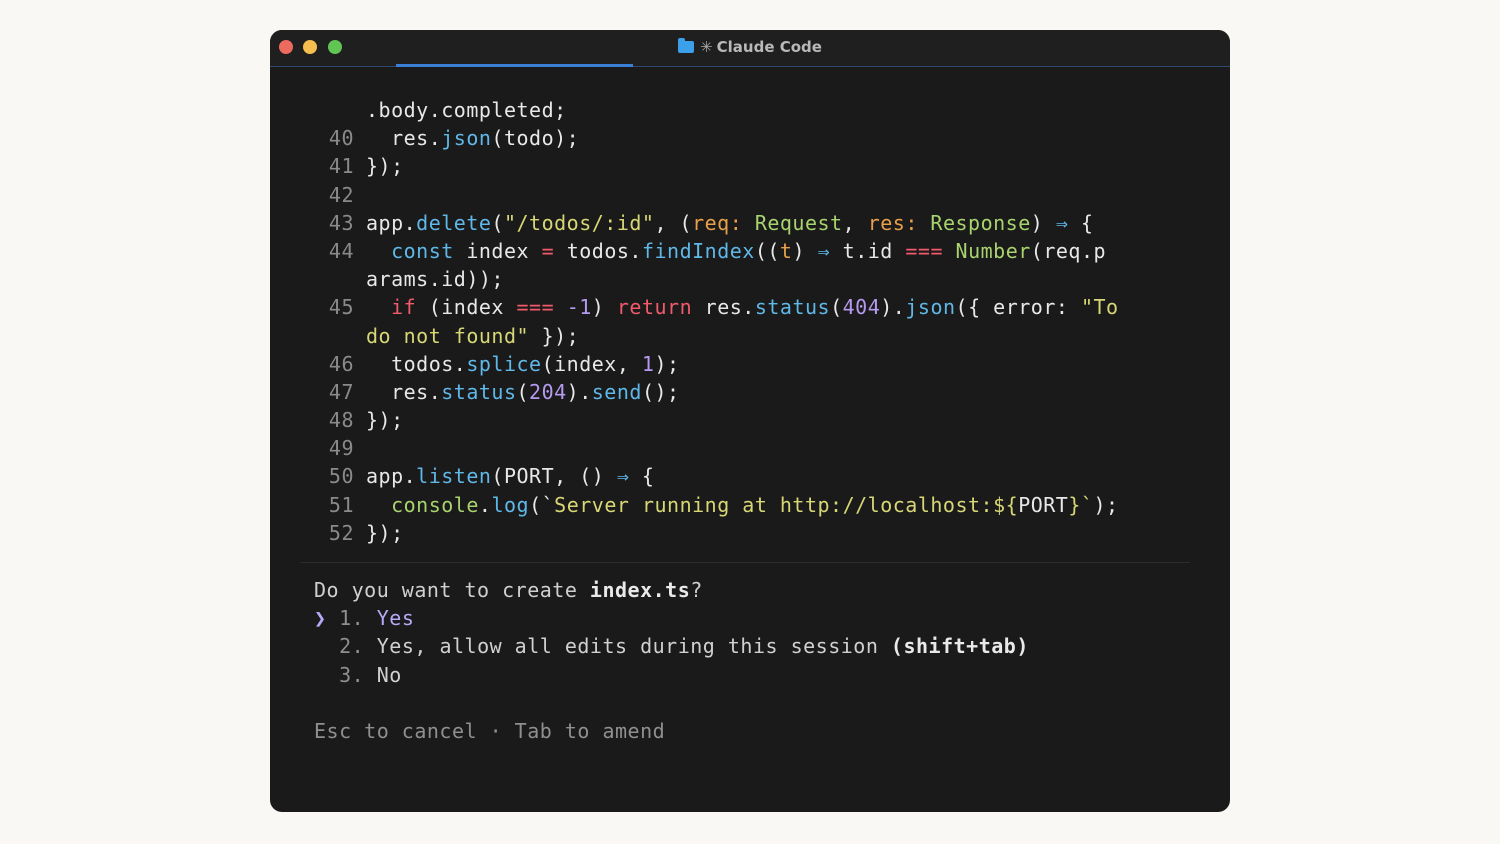  I want to click on line-number: 43, so click(341, 222).